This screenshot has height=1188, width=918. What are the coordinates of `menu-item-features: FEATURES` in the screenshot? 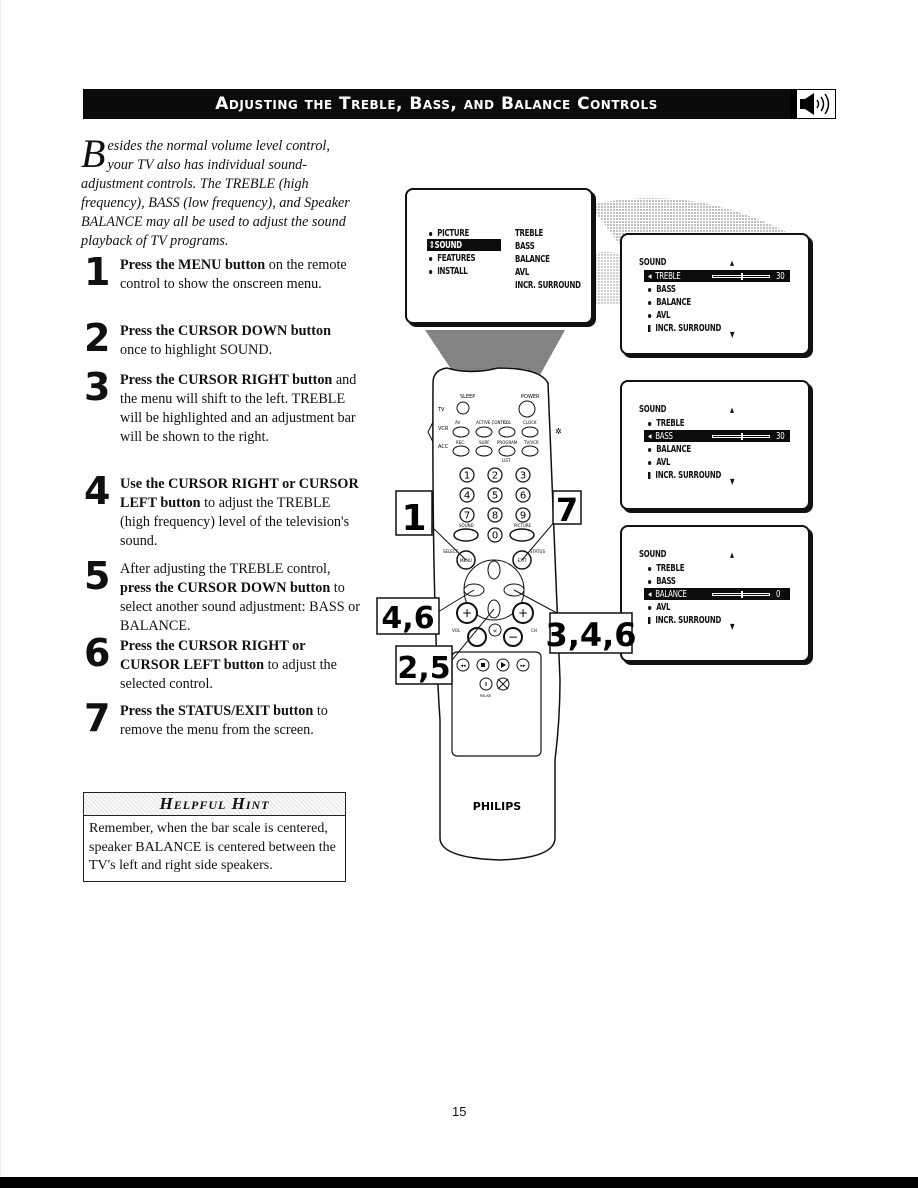 It's located at (456, 258).